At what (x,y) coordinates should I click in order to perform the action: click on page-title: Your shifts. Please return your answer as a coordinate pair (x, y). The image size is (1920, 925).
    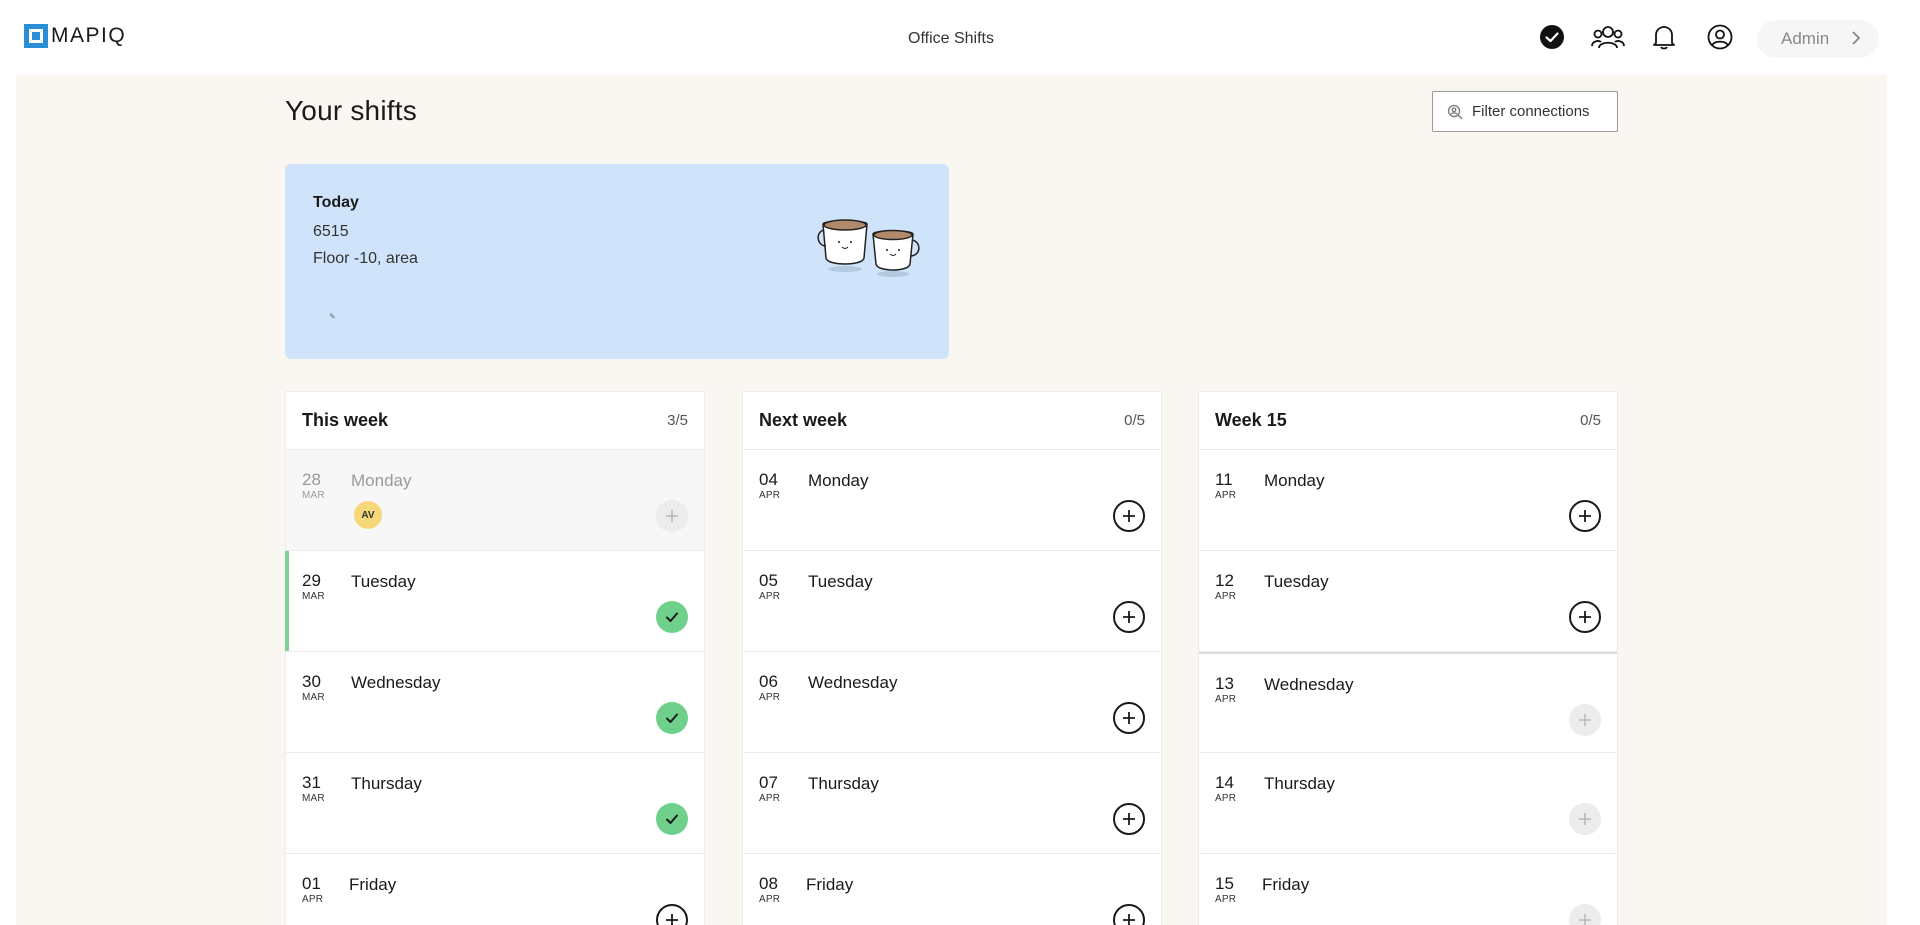
    Looking at the image, I should click on (351, 110).